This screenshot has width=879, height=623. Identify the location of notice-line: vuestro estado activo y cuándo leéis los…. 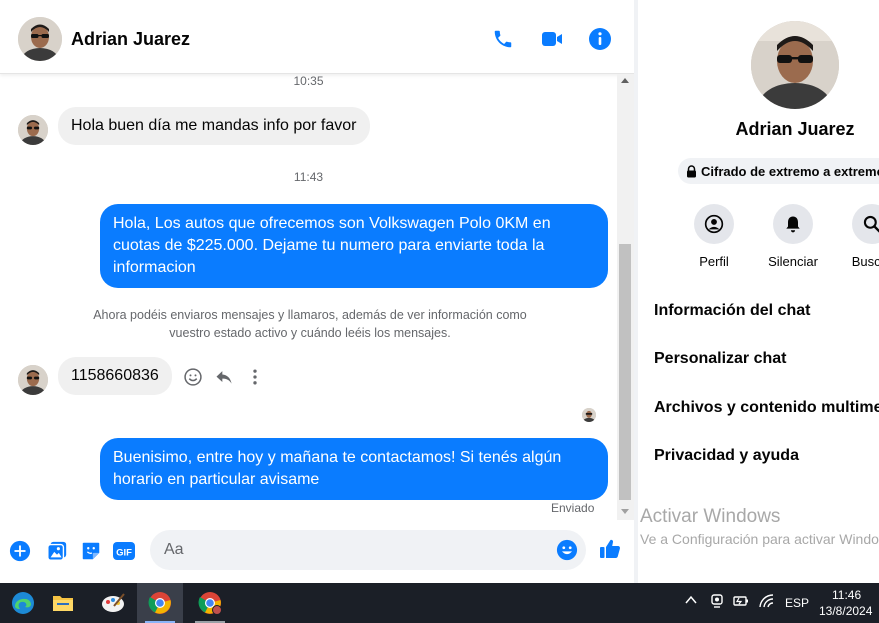
(310, 333).